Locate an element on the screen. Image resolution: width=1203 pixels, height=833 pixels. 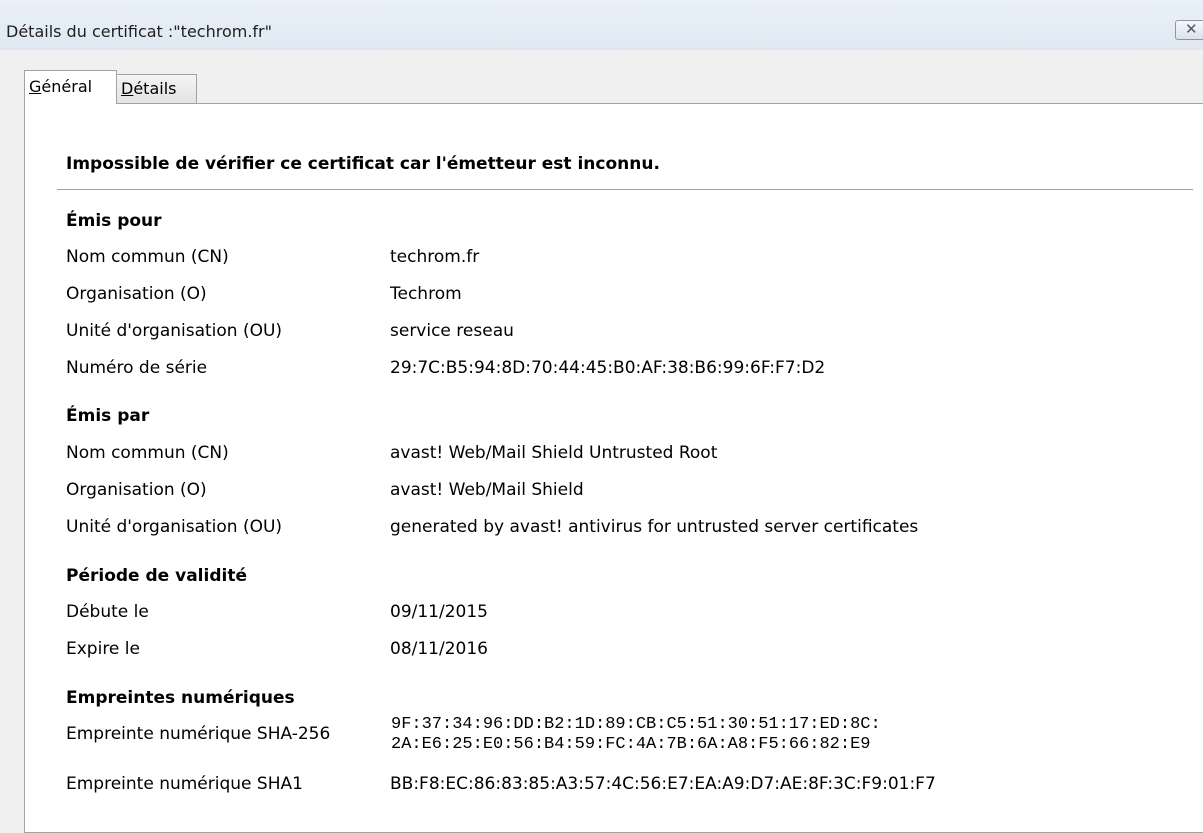
tab-general-label: énéral is located at coordinates (67, 86).